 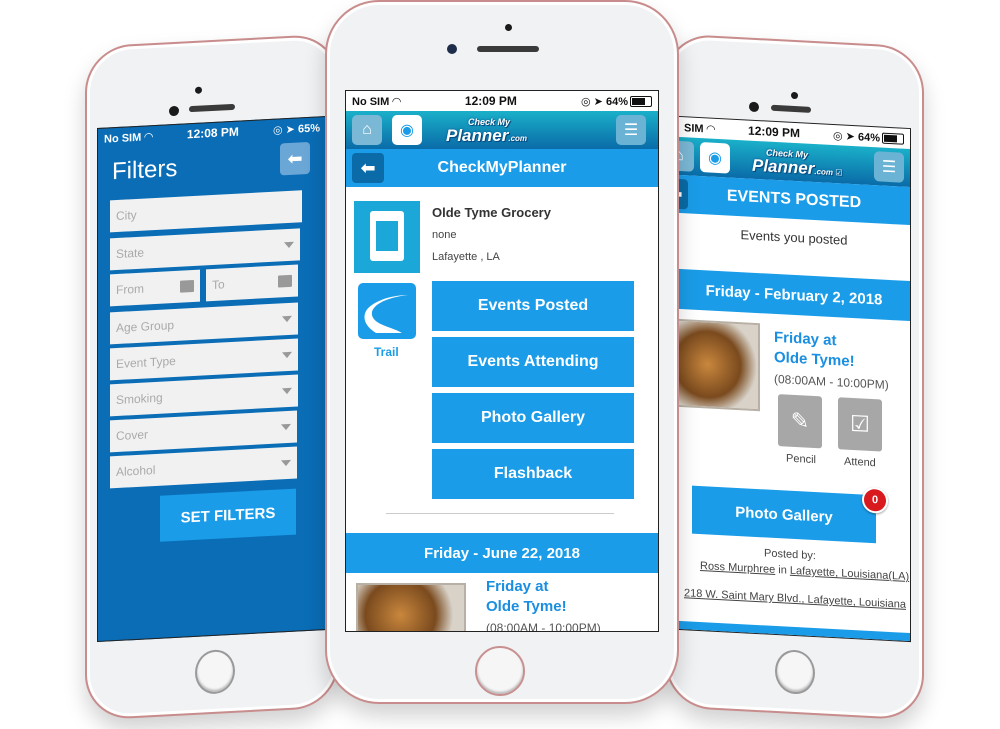 What do you see at coordinates (252, 283) in the screenshot?
I see `to-date-input: To` at bounding box center [252, 283].